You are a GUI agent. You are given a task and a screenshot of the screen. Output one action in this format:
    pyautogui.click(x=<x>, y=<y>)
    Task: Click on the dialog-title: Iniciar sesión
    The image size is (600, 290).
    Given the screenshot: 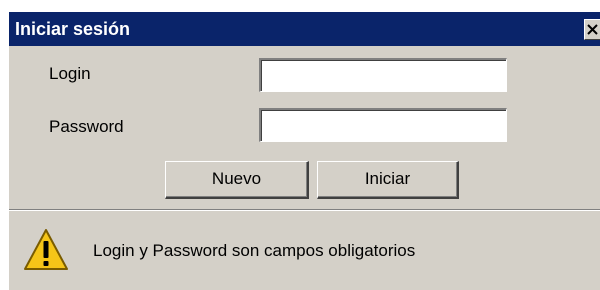 What is the action you would take?
    pyautogui.click(x=73, y=29)
    